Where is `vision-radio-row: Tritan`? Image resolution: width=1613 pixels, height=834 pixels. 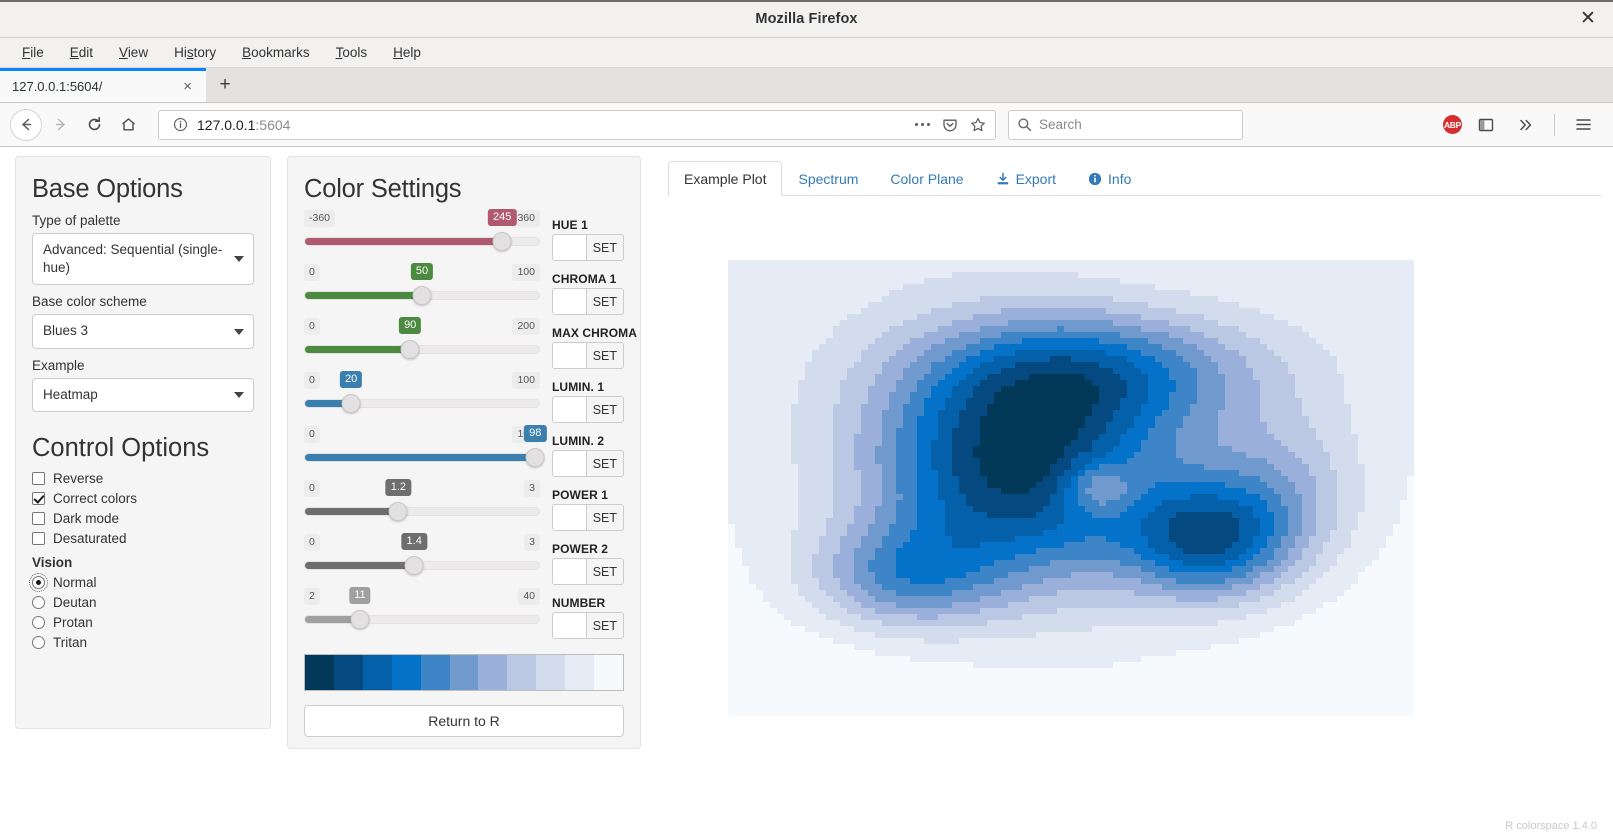
vision-radio-row: Tritan is located at coordinates (143, 642).